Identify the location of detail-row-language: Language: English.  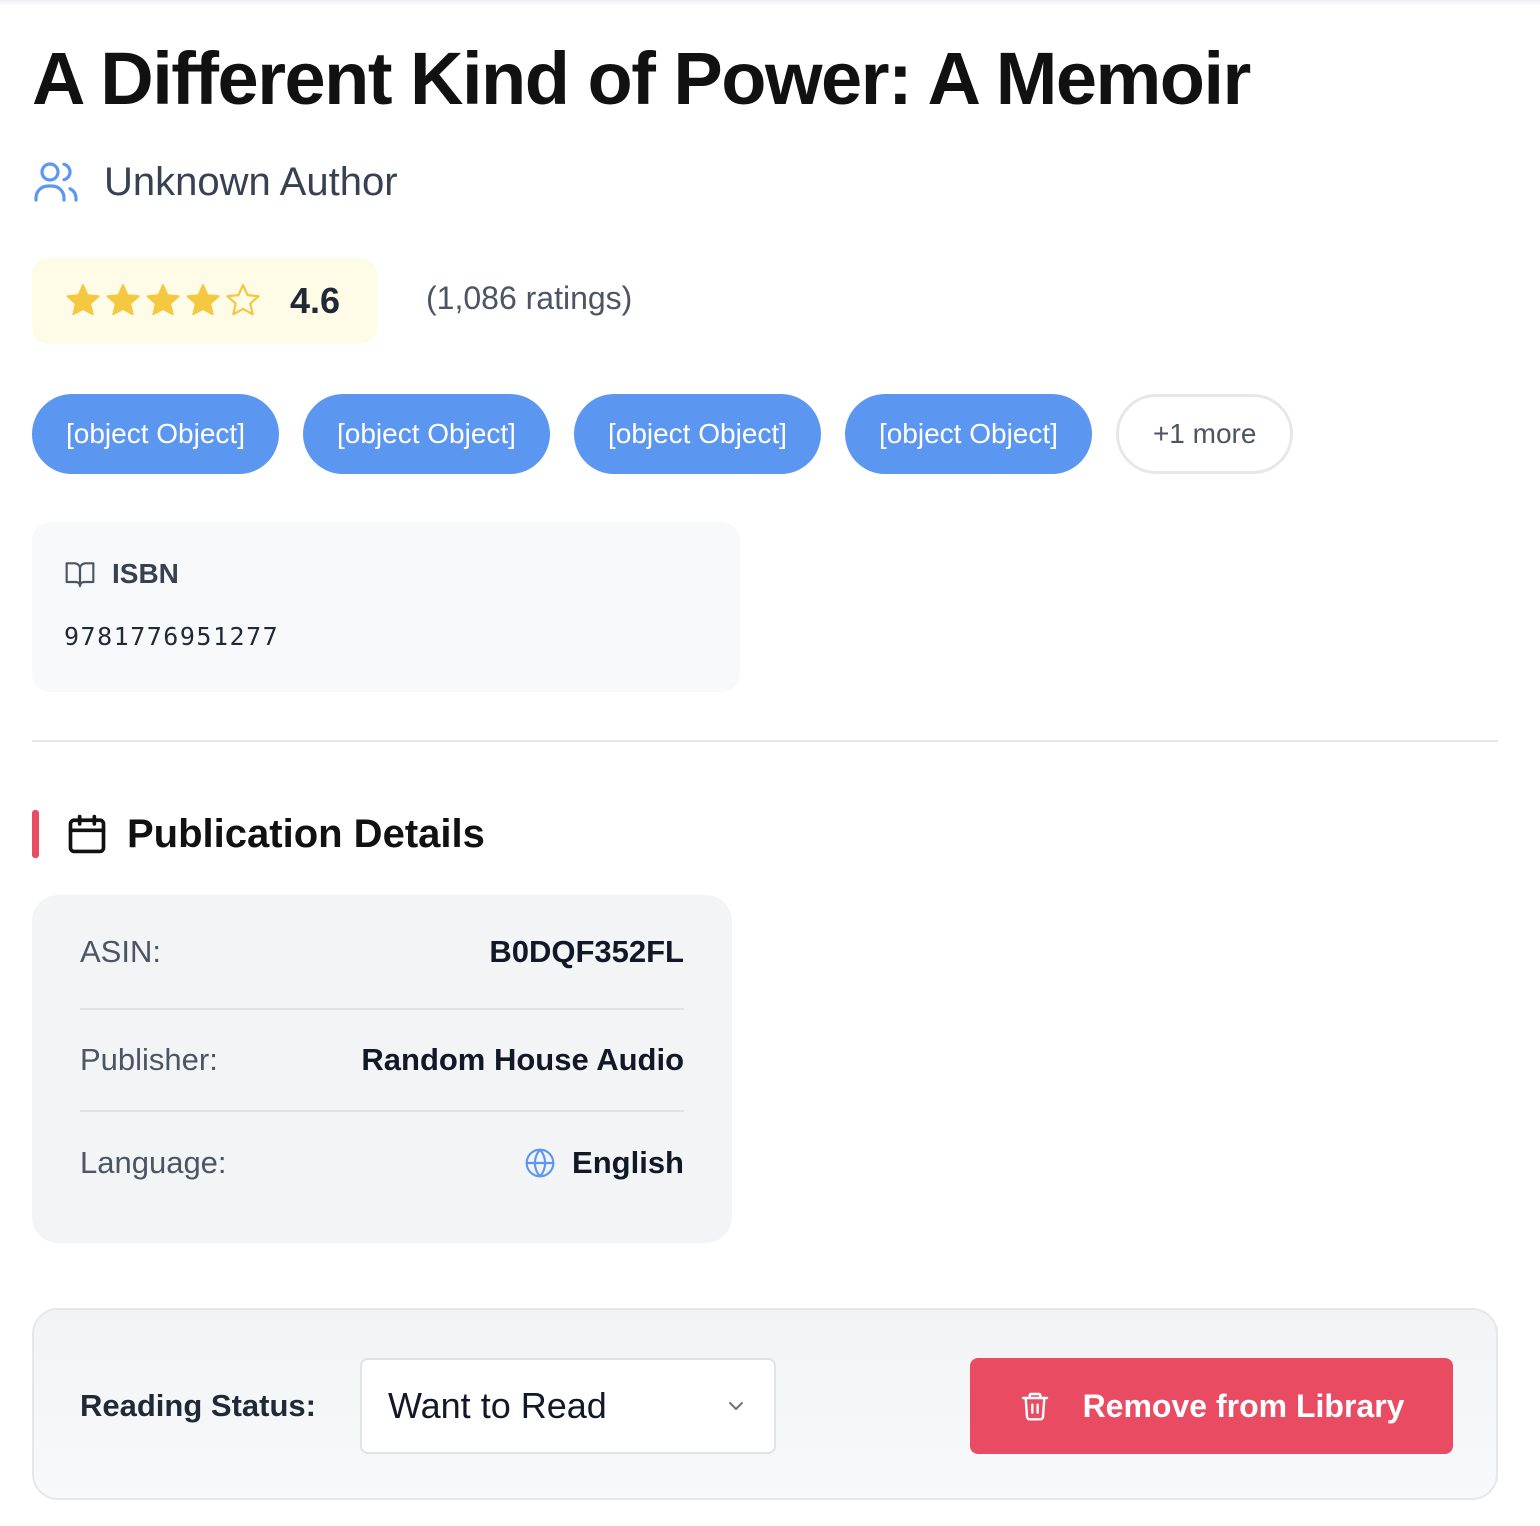
(382, 1163).